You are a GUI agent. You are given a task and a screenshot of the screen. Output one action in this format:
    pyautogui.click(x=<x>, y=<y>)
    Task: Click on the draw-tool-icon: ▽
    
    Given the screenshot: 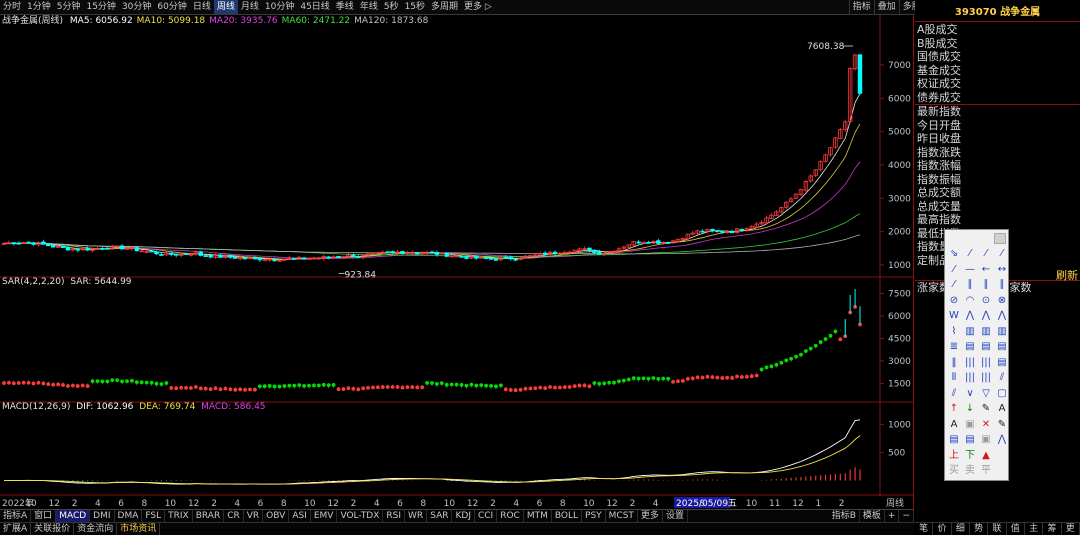 What is the action you would take?
    pyautogui.click(x=986, y=394)
    